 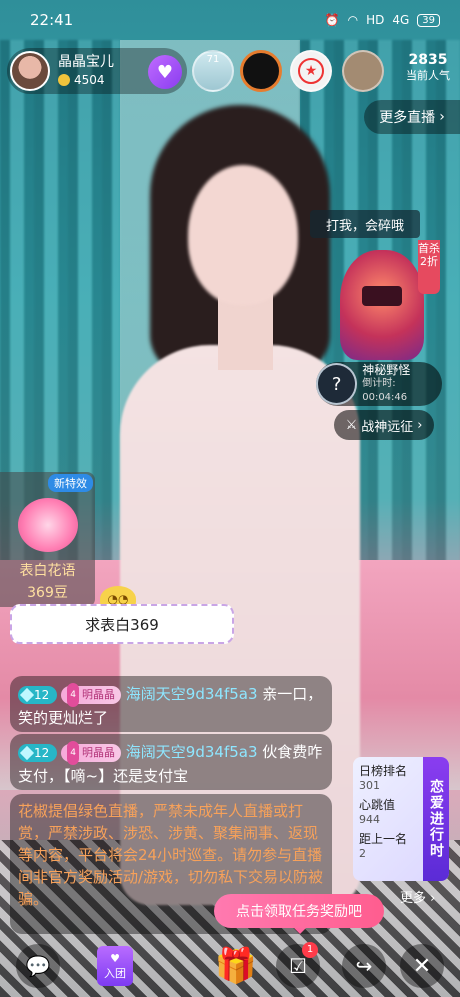 I want to click on share-button: ↪, so click(x=364, y=966).